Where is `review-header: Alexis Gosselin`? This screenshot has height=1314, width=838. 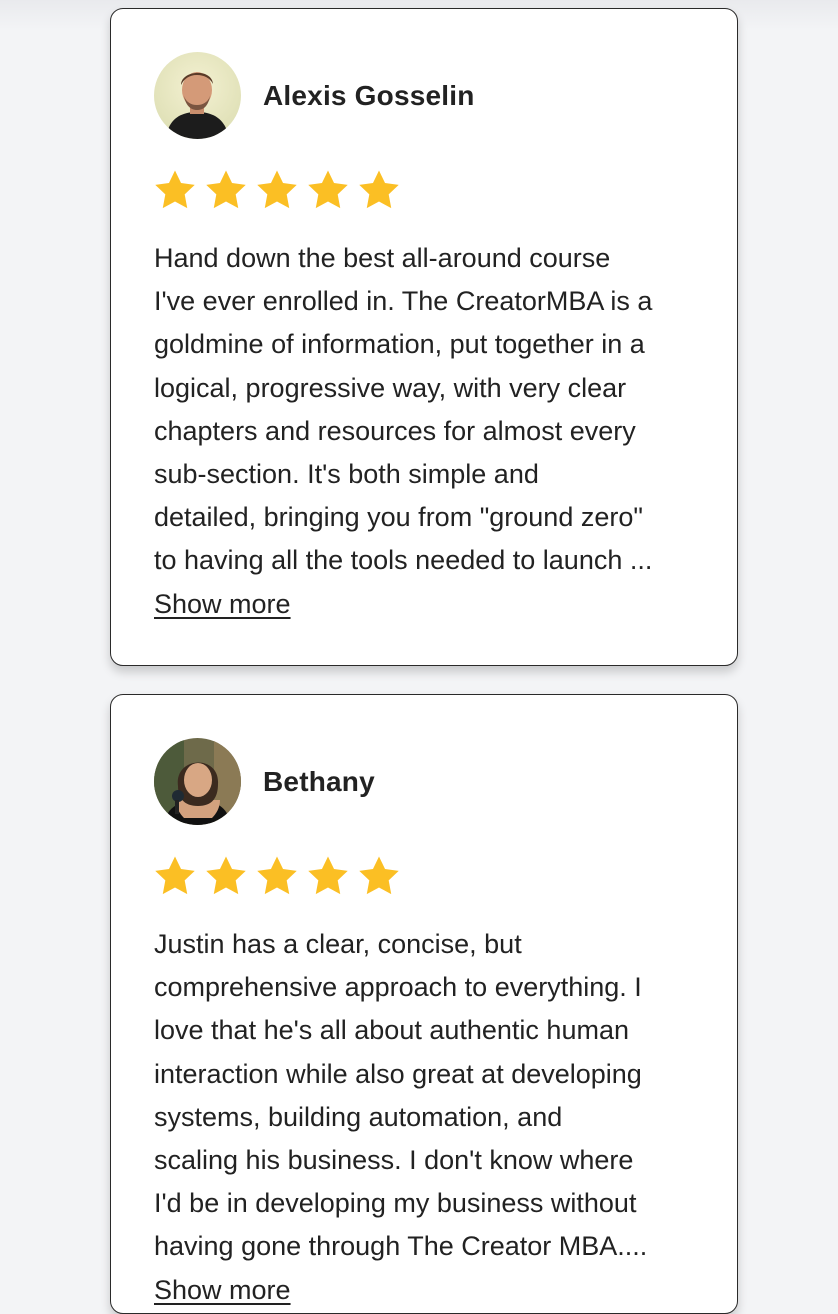
review-header: Alexis Gosselin is located at coordinates (314, 95).